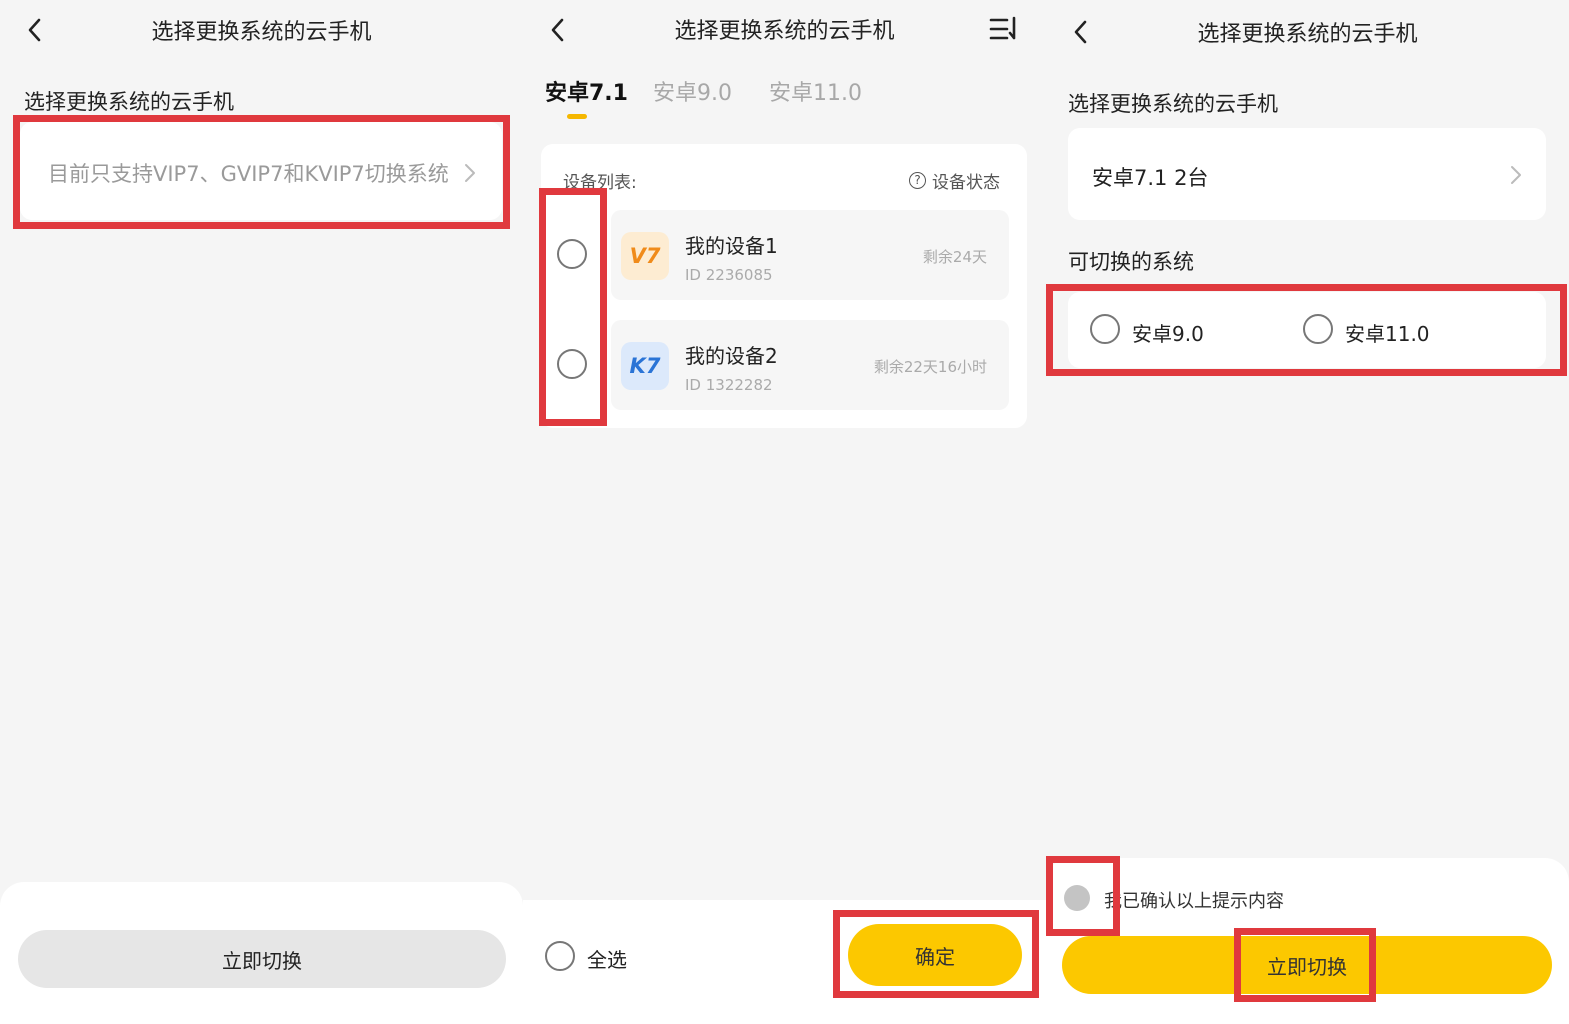  I want to click on kvip7-logo-icon: K7, so click(645, 366).